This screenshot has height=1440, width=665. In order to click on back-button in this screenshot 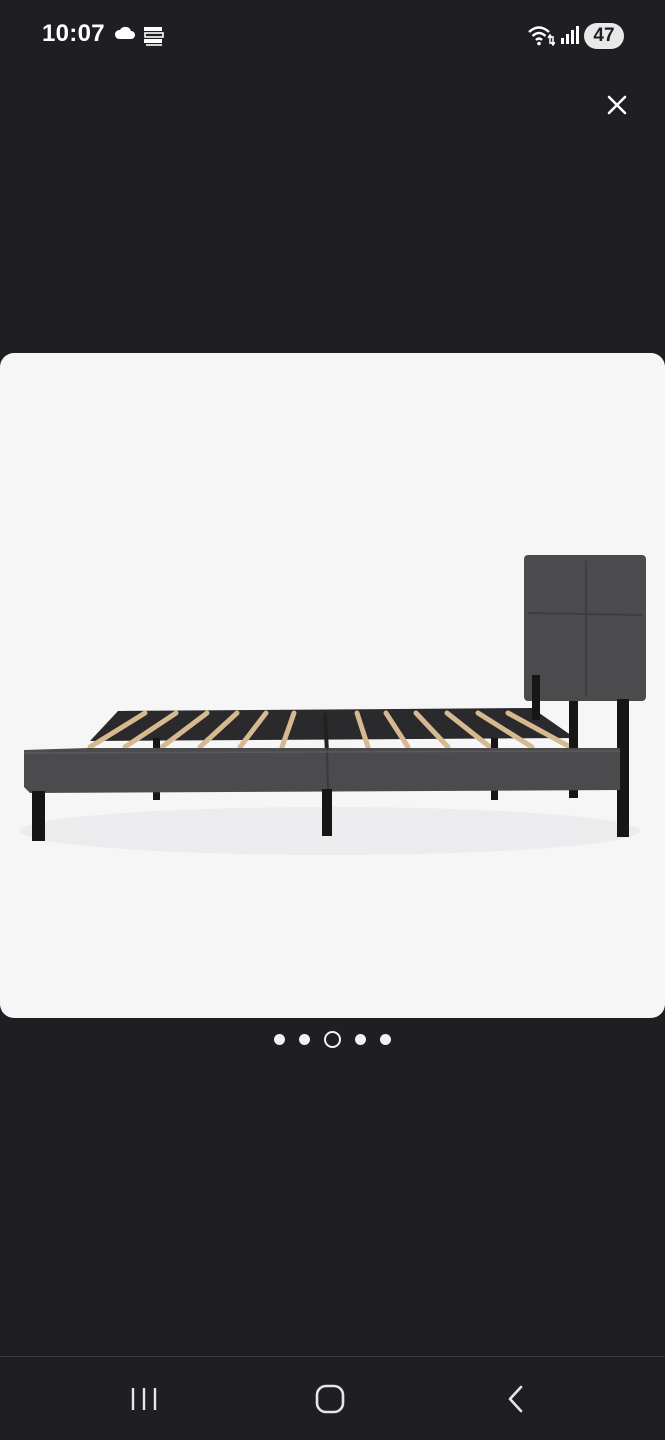, I will do `click(516, 1399)`.